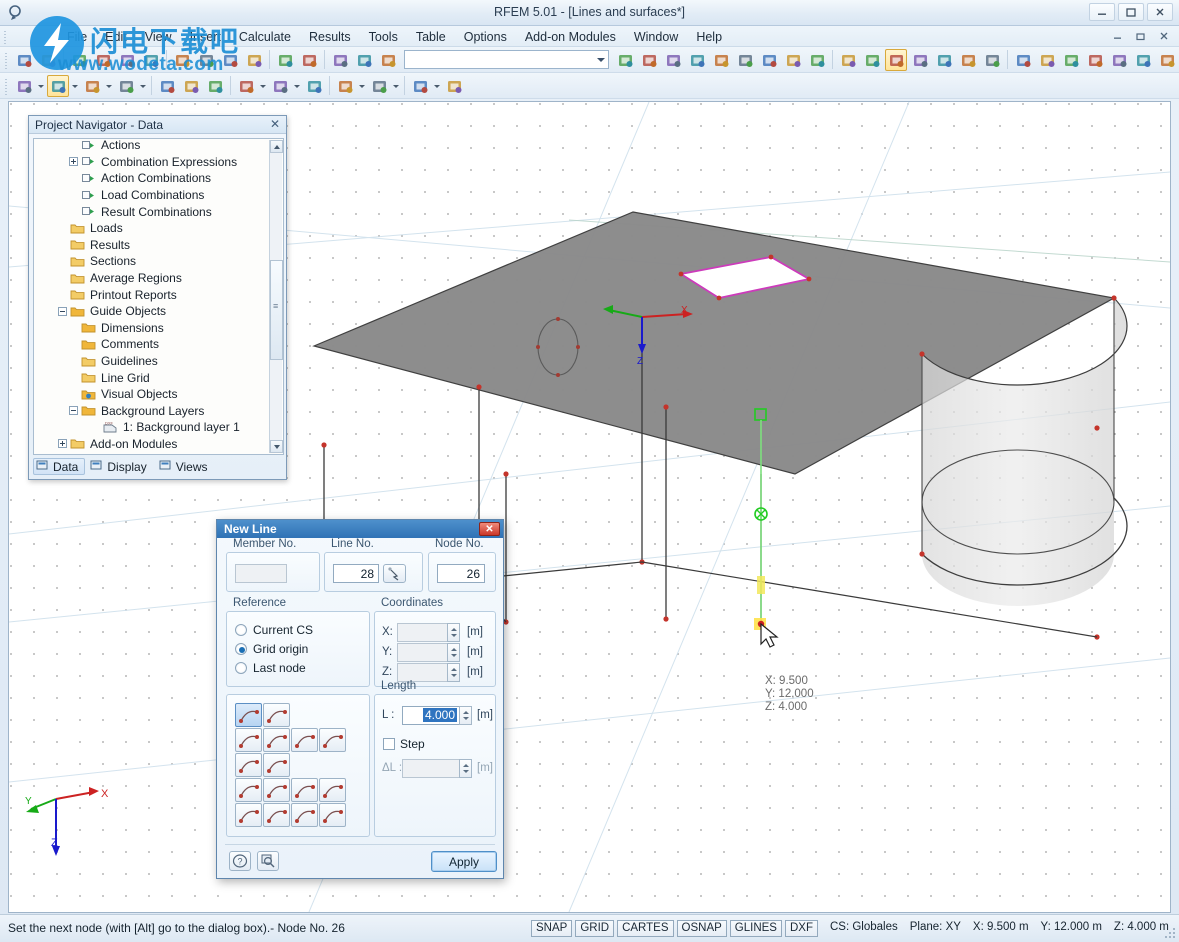  Describe the element at coordinates (248, 765) in the screenshot. I see `circle-icon` at that location.